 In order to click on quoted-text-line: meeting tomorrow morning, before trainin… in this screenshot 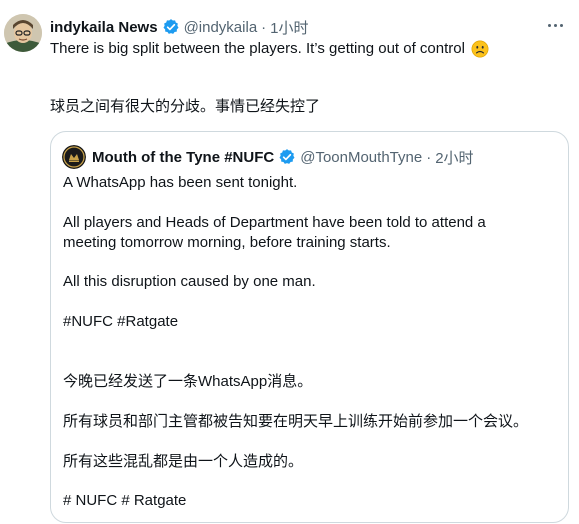, I will do `click(227, 242)`.